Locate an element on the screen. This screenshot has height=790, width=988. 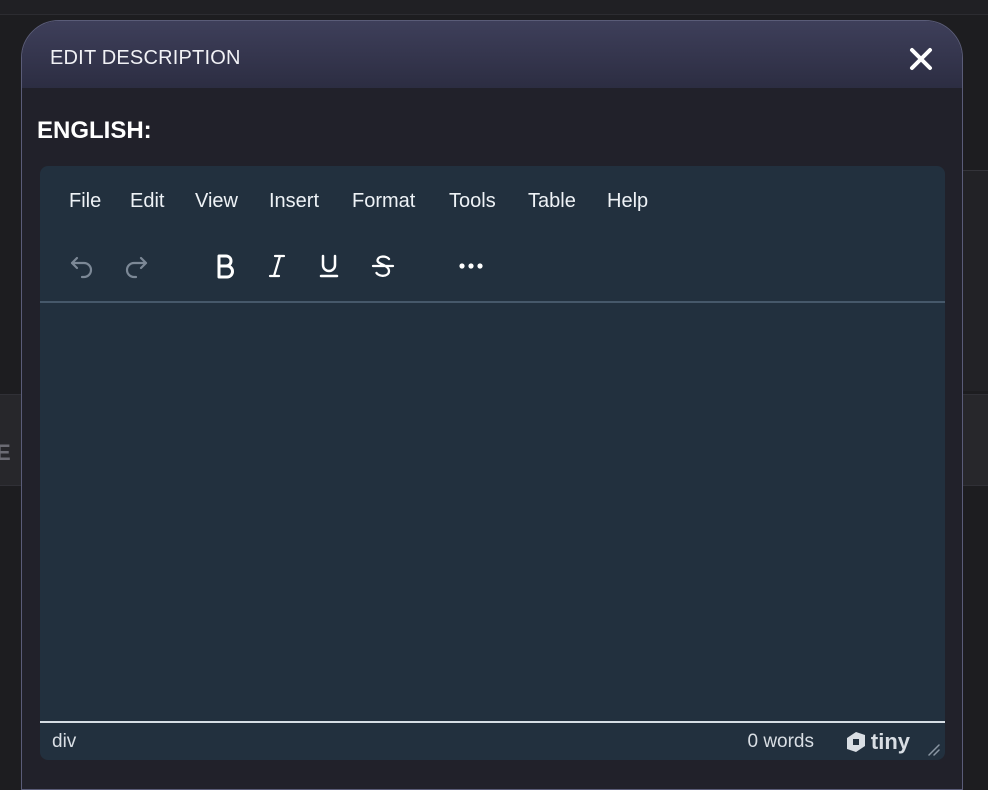
close-icon is located at coordinates (921, 59).